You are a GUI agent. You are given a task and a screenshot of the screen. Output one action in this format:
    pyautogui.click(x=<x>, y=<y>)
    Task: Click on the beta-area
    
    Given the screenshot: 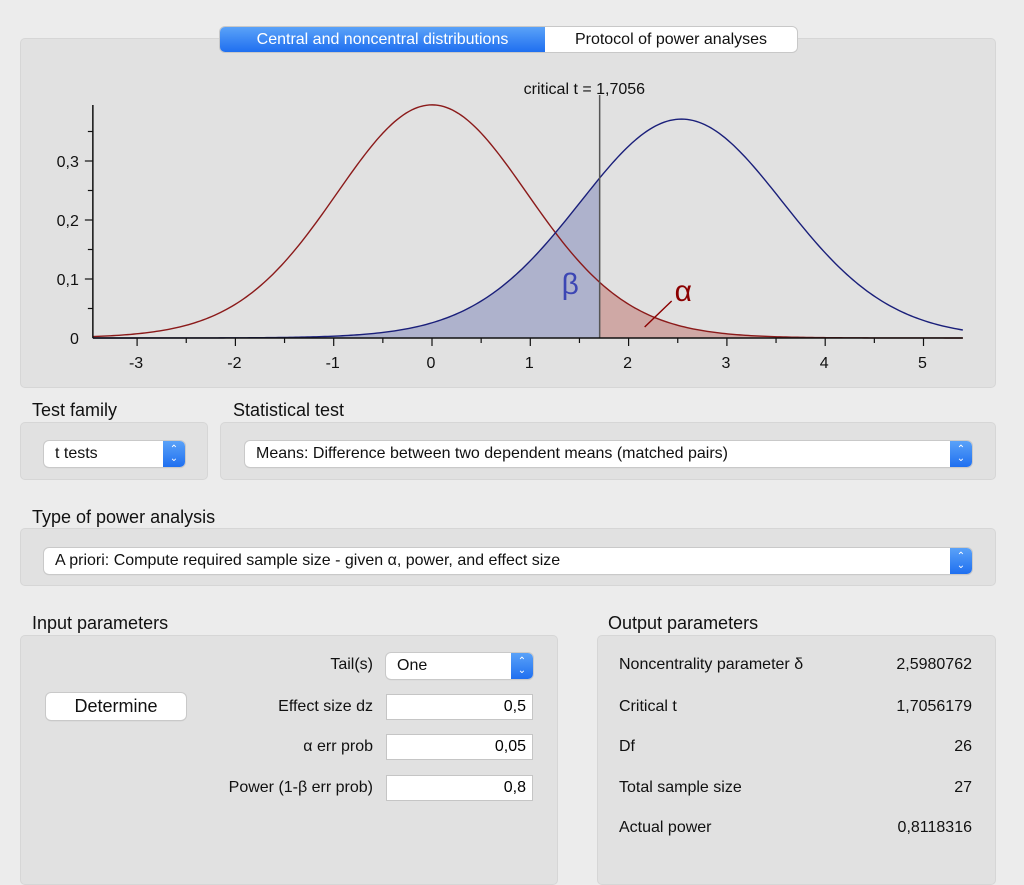 What is the action you would take?
    pyautogui.click(x=346, y=258)
    